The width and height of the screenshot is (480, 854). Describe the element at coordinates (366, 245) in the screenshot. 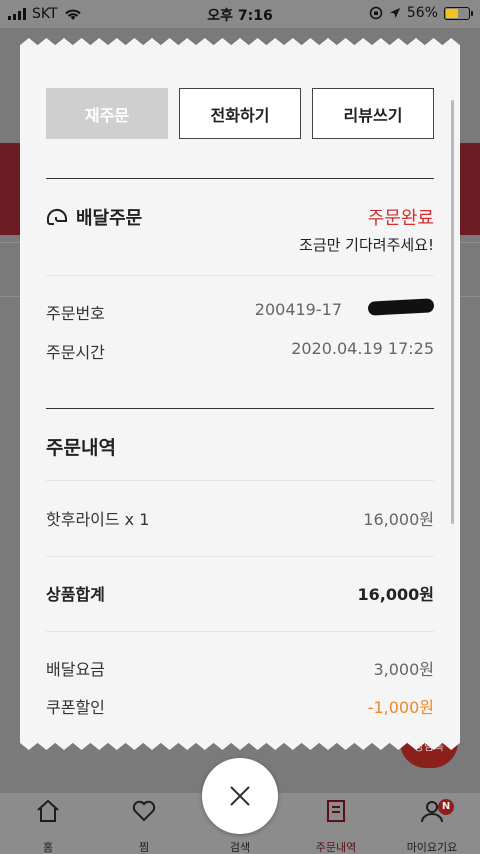

I see `order-status-message: 조금만 기다려주세요!` at that location.